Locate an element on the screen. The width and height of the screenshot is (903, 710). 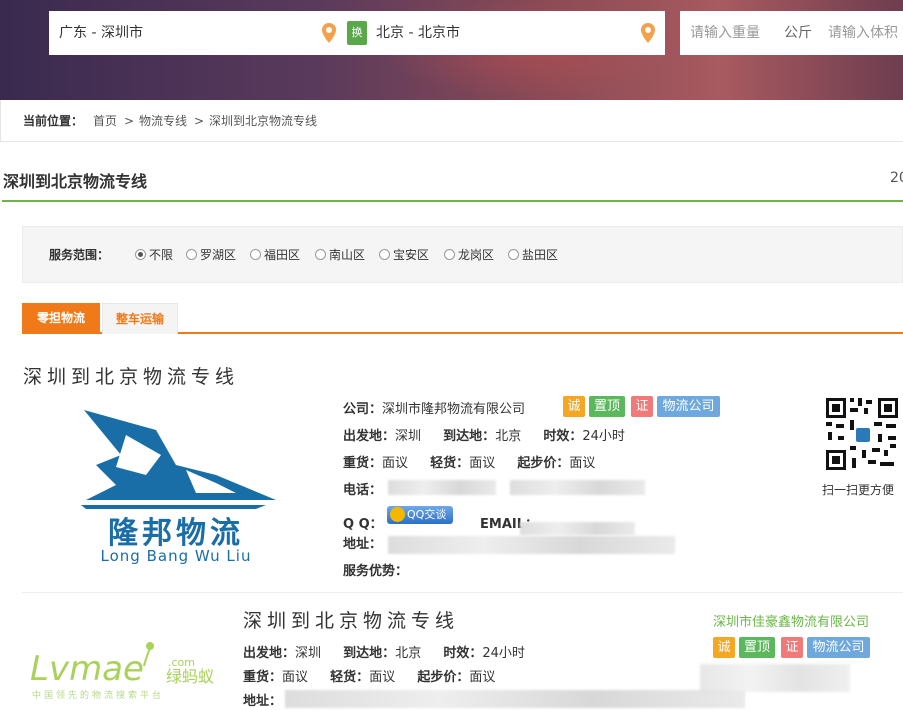
company-name: 深圳市隆邦物流有限公司 is located at coordinates (453, 409).